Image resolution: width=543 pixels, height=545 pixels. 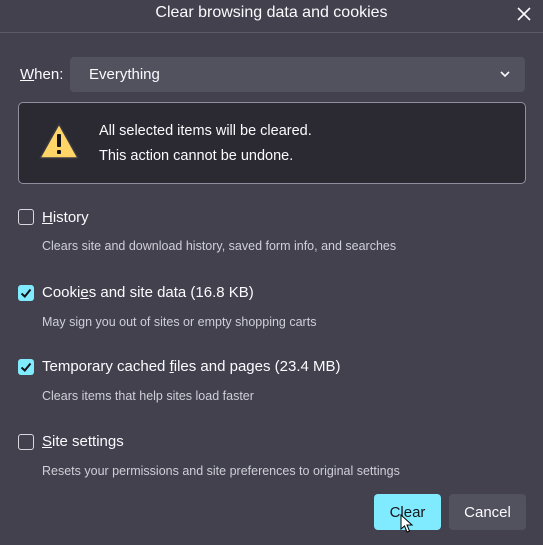 What do you see at coordinates (70, 217) in the screenshot?
I see `history-label-post: istory` at bounding box center [70, 217].